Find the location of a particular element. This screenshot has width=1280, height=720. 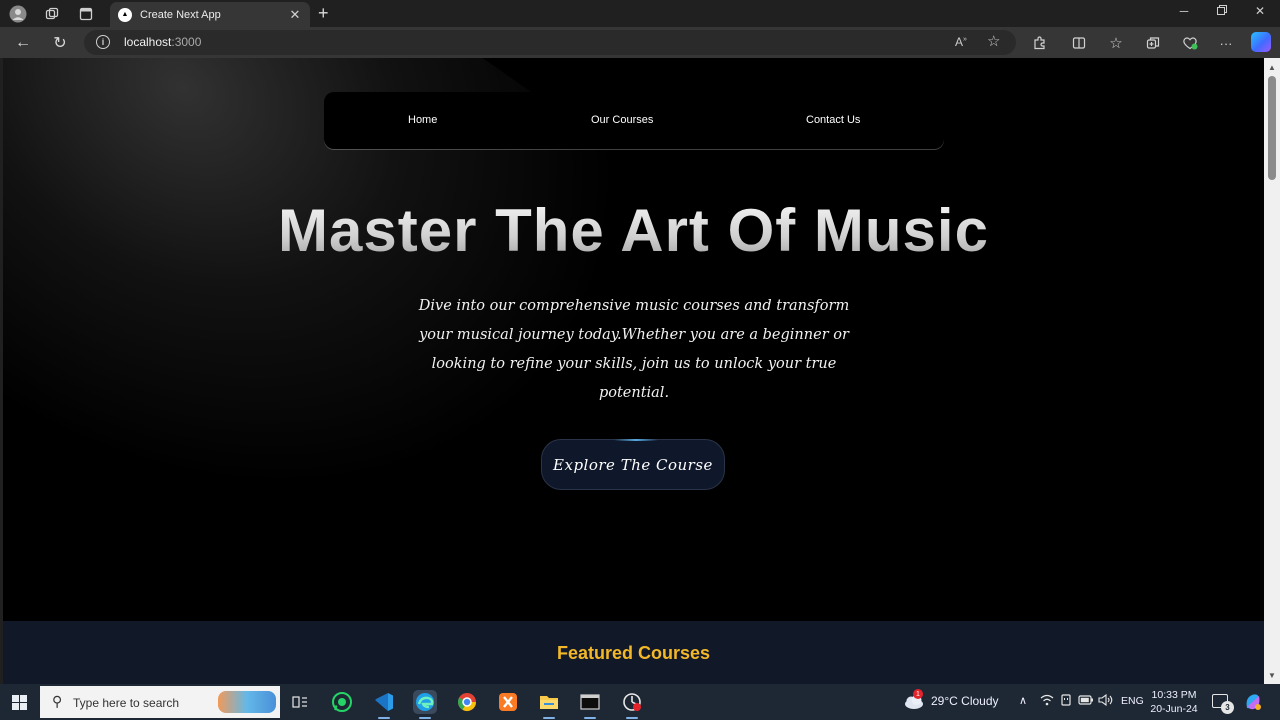

more-icon: ··· is located at coordinates (1226, 43).